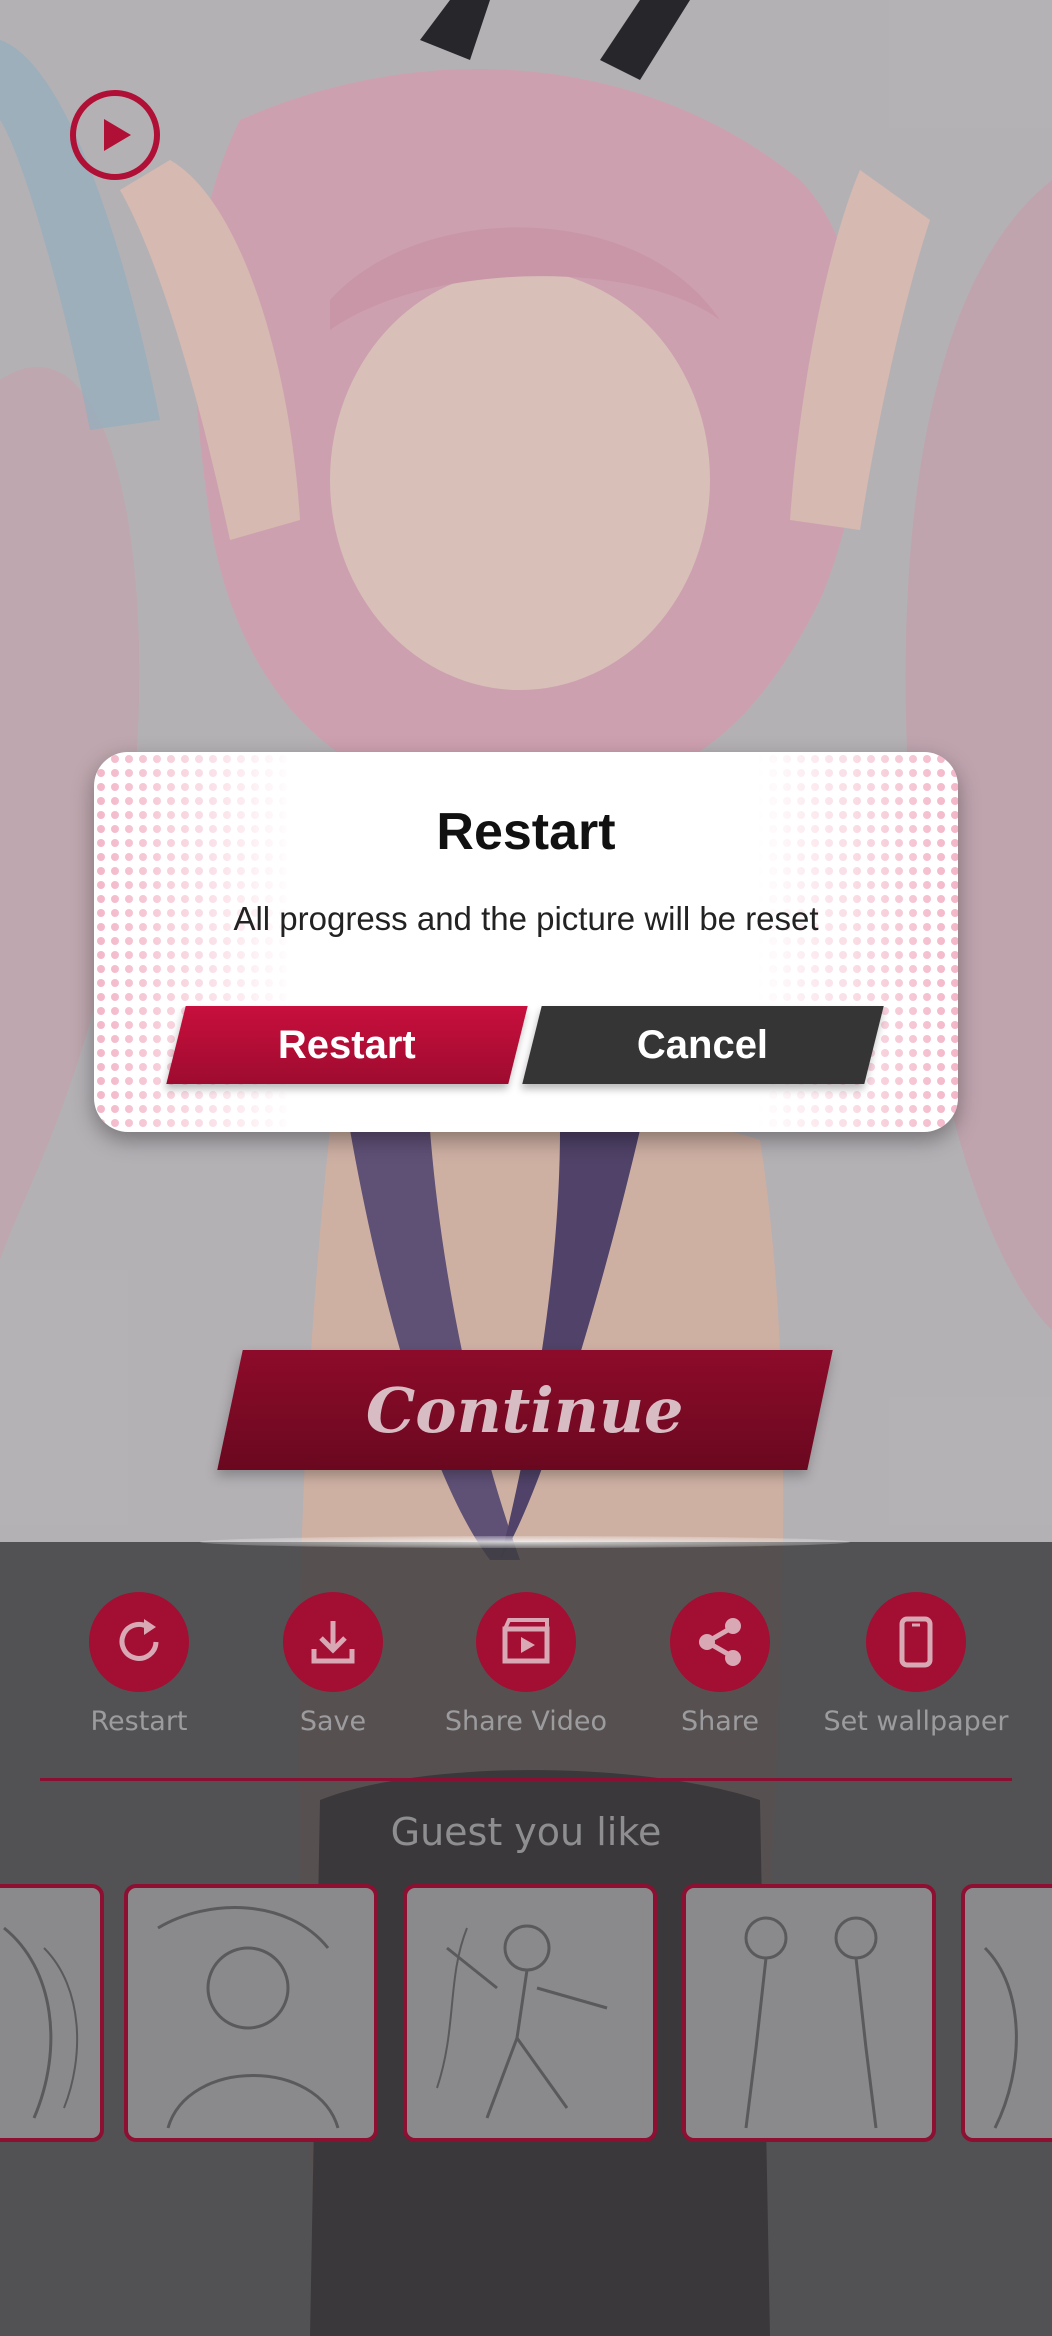 This screenshot has width=1052, height=2336. I want to click on share-video-action-button: Share Video, so click(526, 1664).